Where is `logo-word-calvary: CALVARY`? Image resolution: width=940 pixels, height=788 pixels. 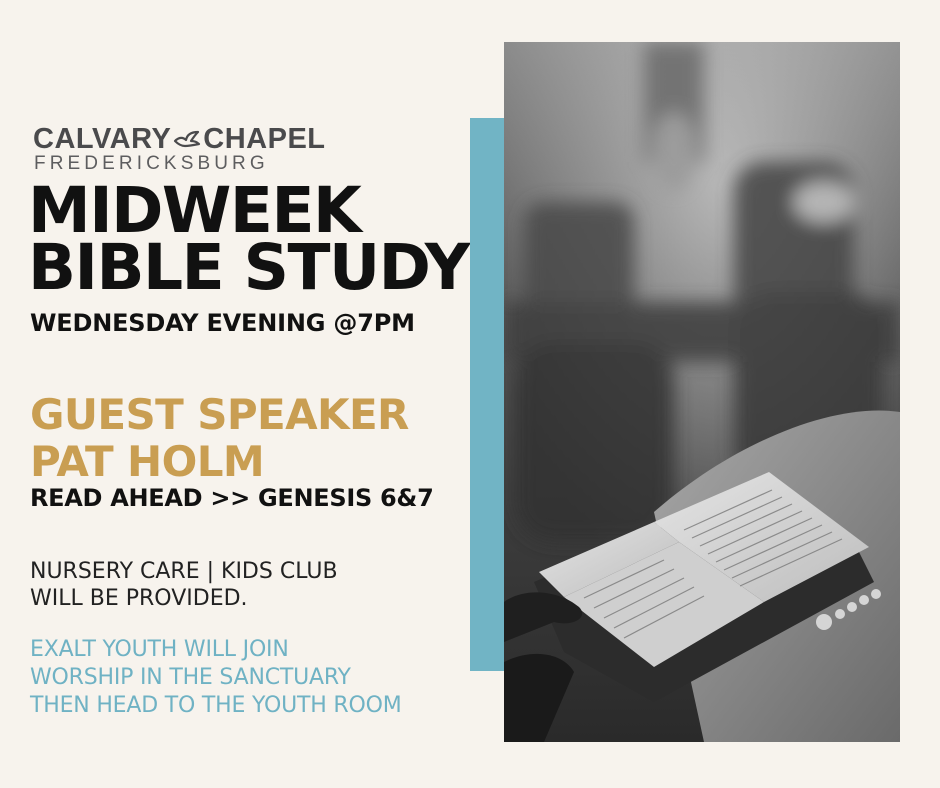
logo-word-calvary: CALVARY is located at coordinates (102, 139).